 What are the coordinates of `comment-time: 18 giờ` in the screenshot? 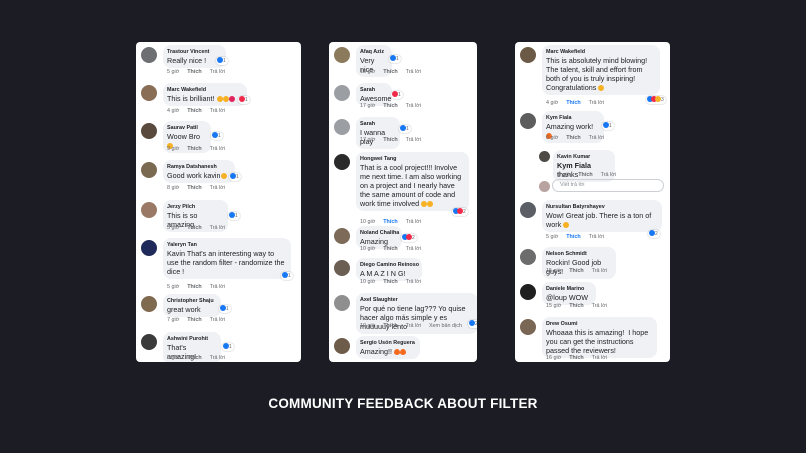 It's located at (367, 72).